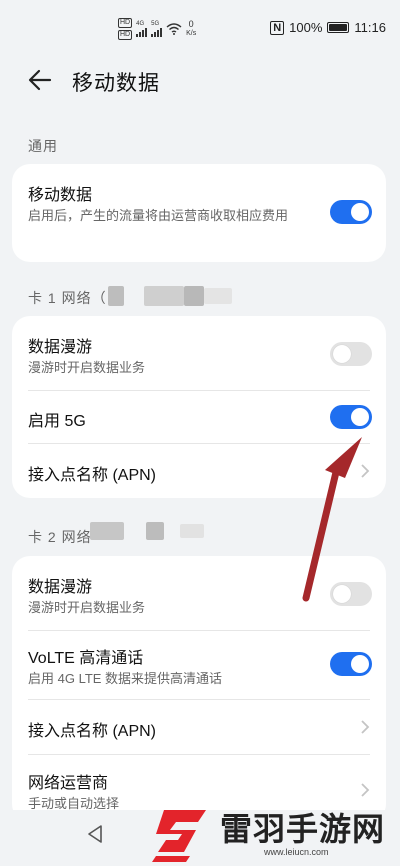 This screenshot has width=400, height=866. What do you see at coordinates (199, 665) in the screenshot?
I see `volte-row: VoLTE 高清通话 启用 4G LTE 数据来提供高清通话` at bounding box center [199, 665].